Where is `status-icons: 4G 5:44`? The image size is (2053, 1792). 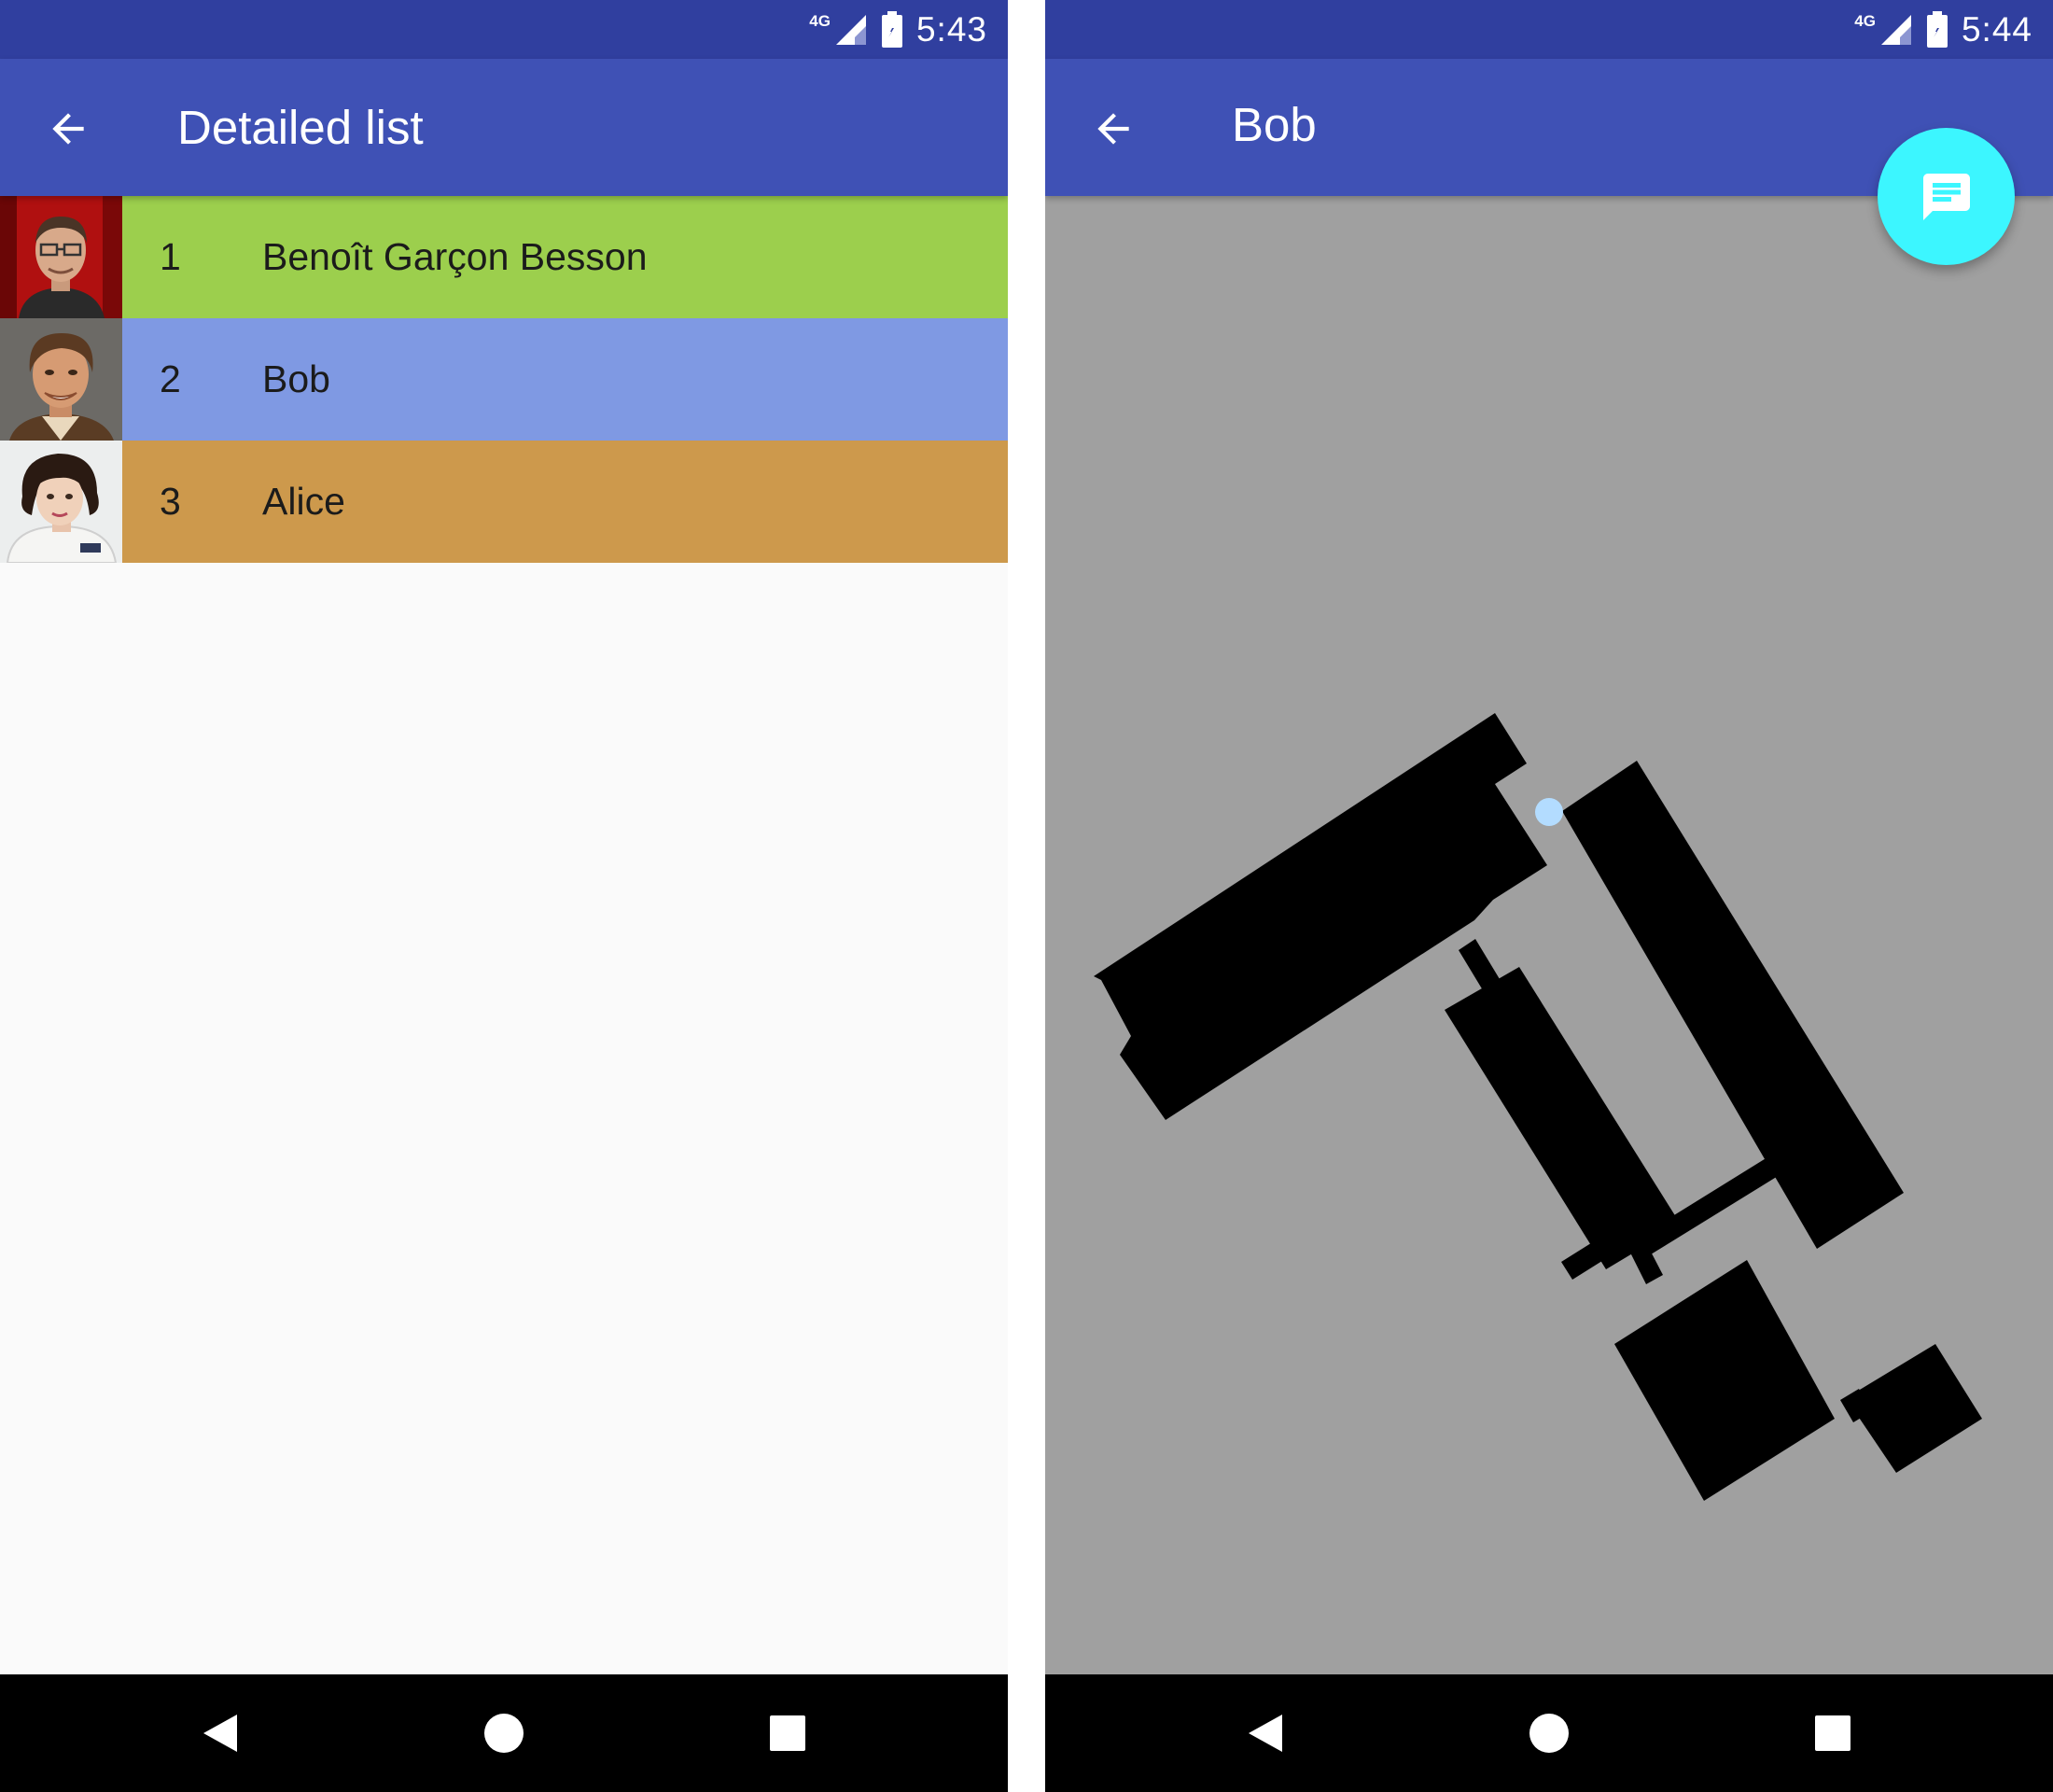
status-icons: 4G 5:44 is located at coordinates (1943, 29).